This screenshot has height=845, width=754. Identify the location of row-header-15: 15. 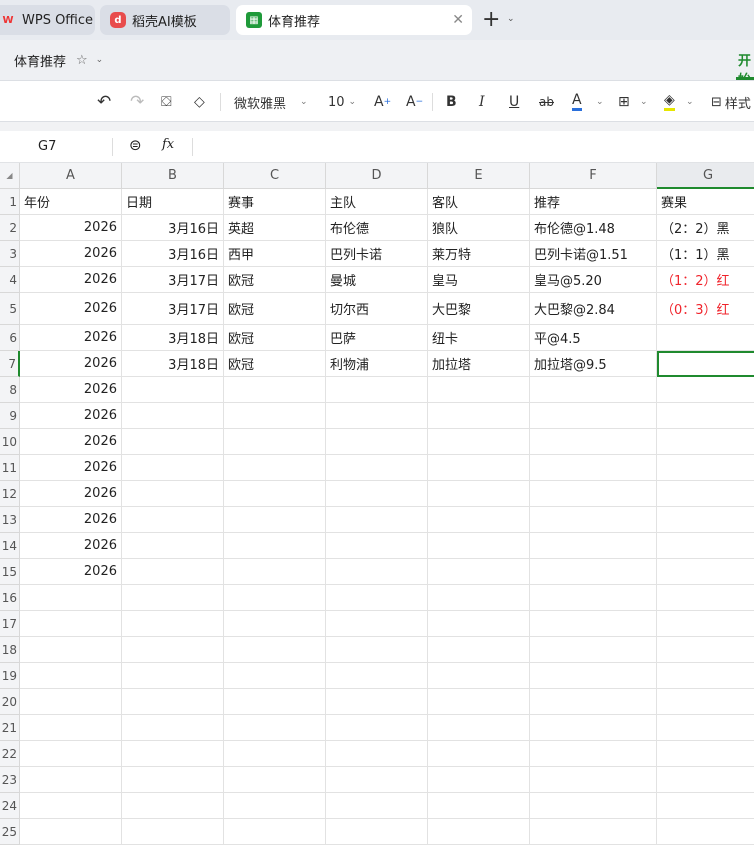
(10, 572).